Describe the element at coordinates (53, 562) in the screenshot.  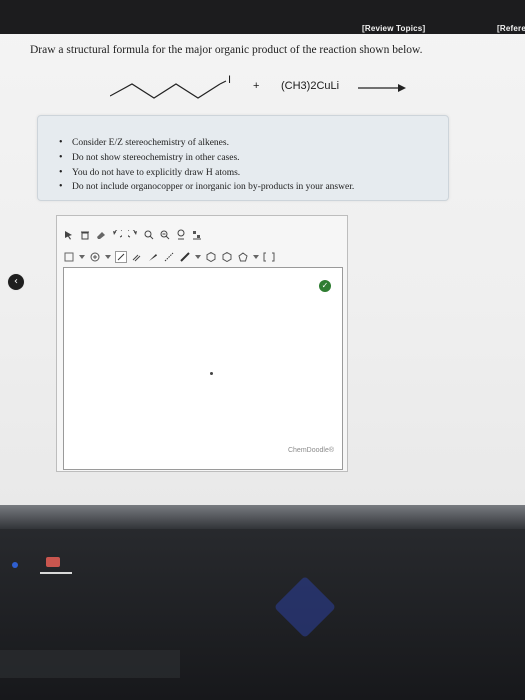
I see `taskbar-app-icon` at that location.